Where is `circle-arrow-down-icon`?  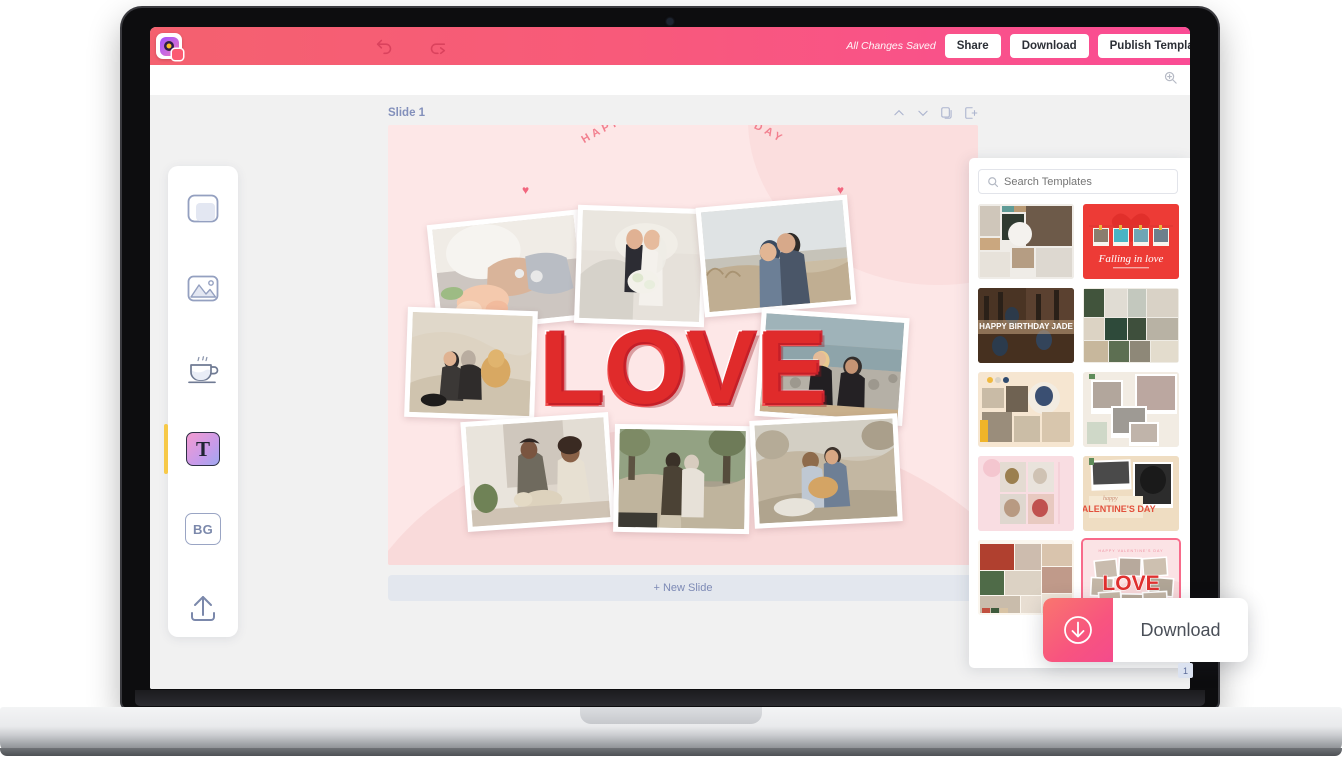 circle-arrow-down-icon is located at coordinates (1078, 630).